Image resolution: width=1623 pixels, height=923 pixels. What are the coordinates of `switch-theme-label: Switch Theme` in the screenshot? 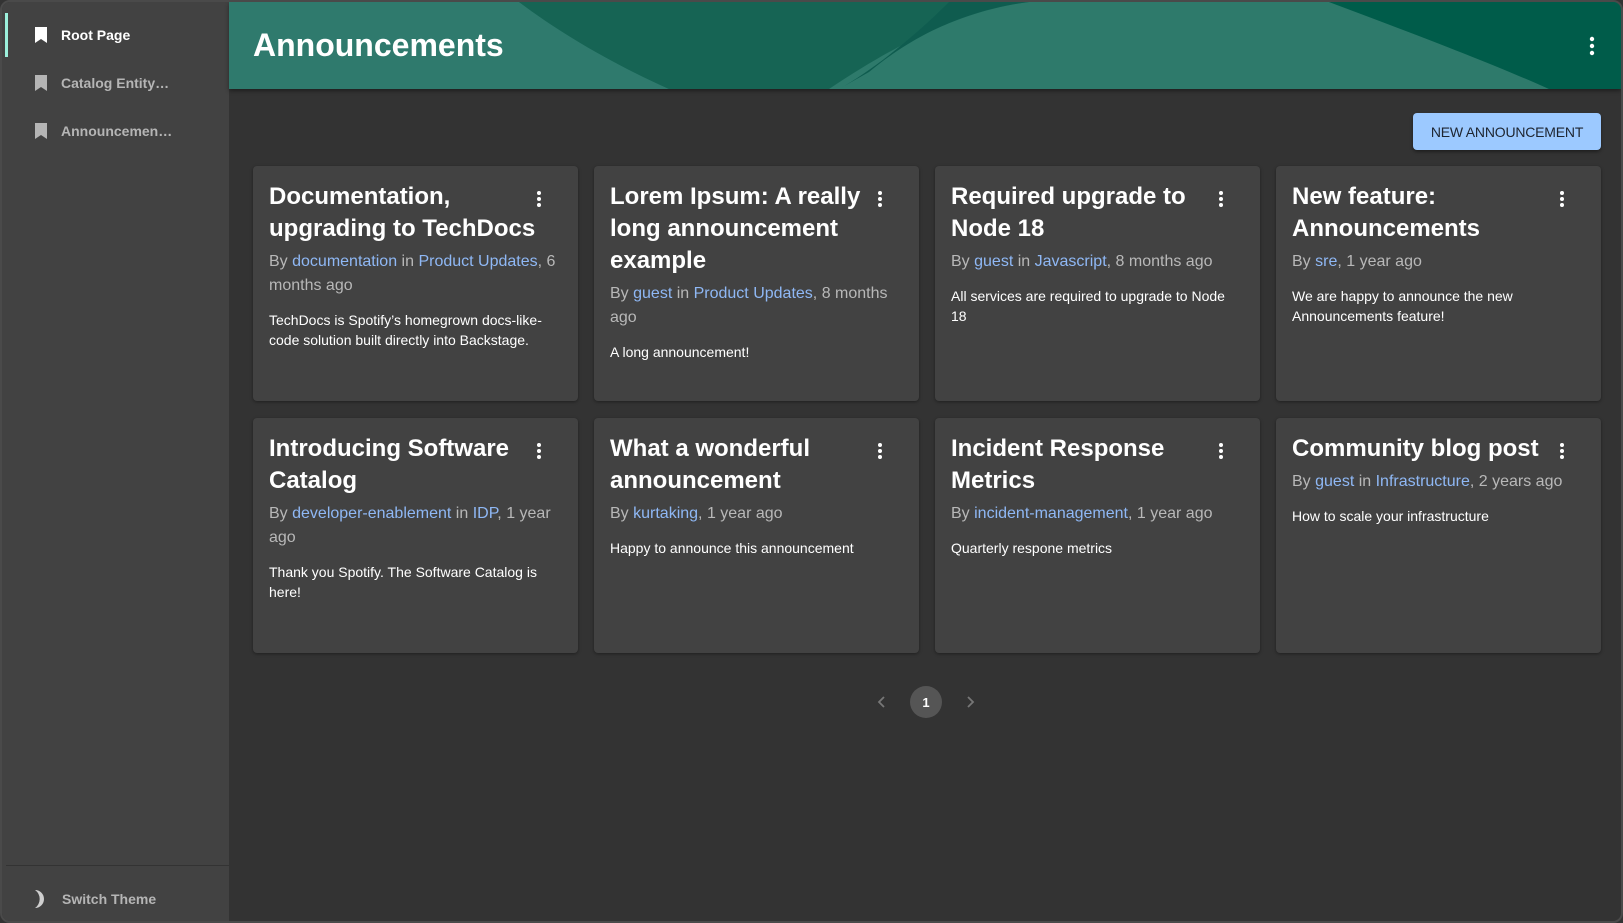 It's located at (109, 899).